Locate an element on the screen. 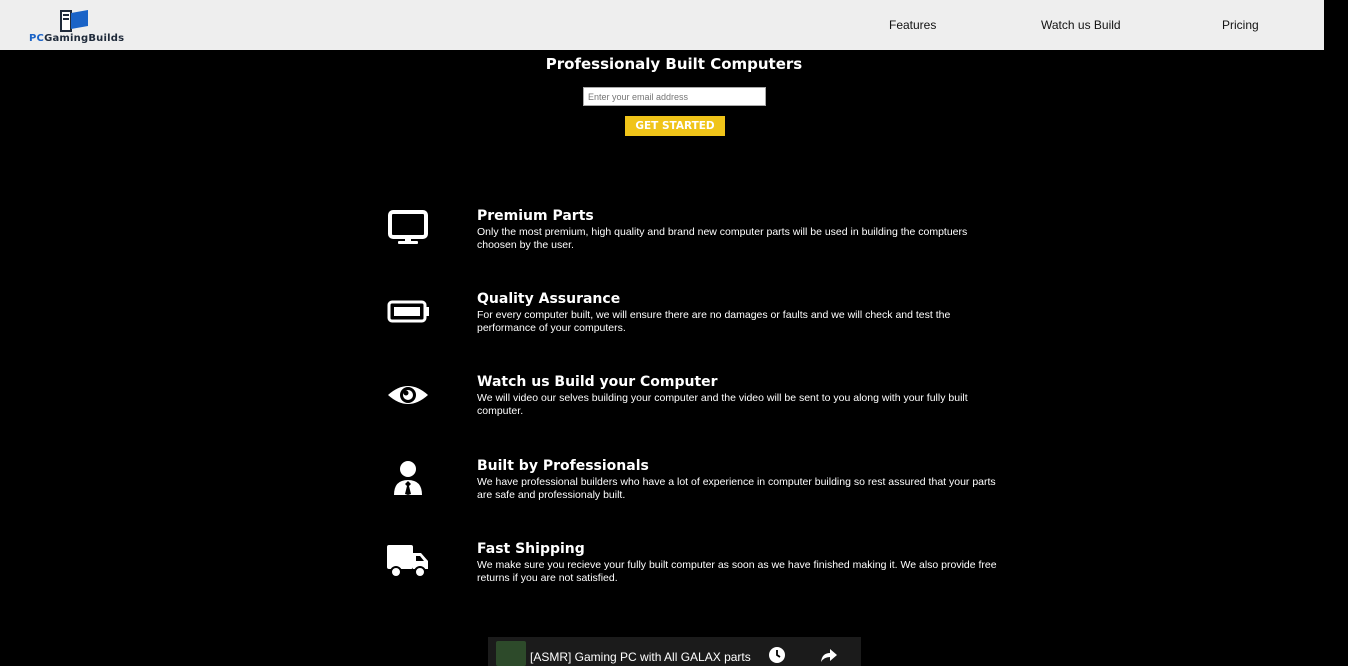 This screenshot has height=666, width=1348. embedded-video: [ASMR] Gaming PC with All GALAX parts is located at coordinates (674, 651).